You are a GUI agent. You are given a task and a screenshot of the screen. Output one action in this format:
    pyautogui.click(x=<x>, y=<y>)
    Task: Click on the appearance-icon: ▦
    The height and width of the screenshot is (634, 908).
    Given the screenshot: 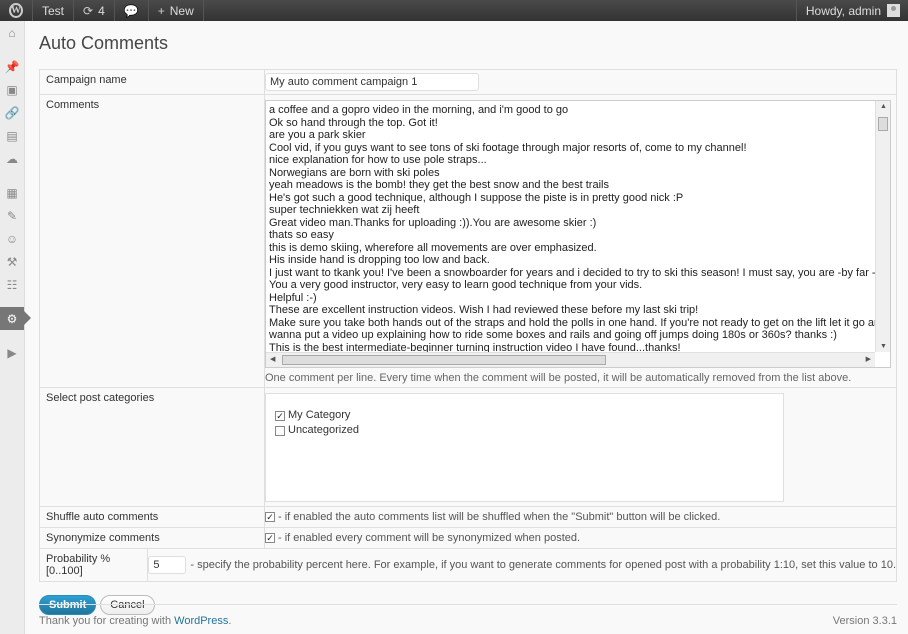 What is the action you would take?
    pyautogui.click(x=12, y=192)
    